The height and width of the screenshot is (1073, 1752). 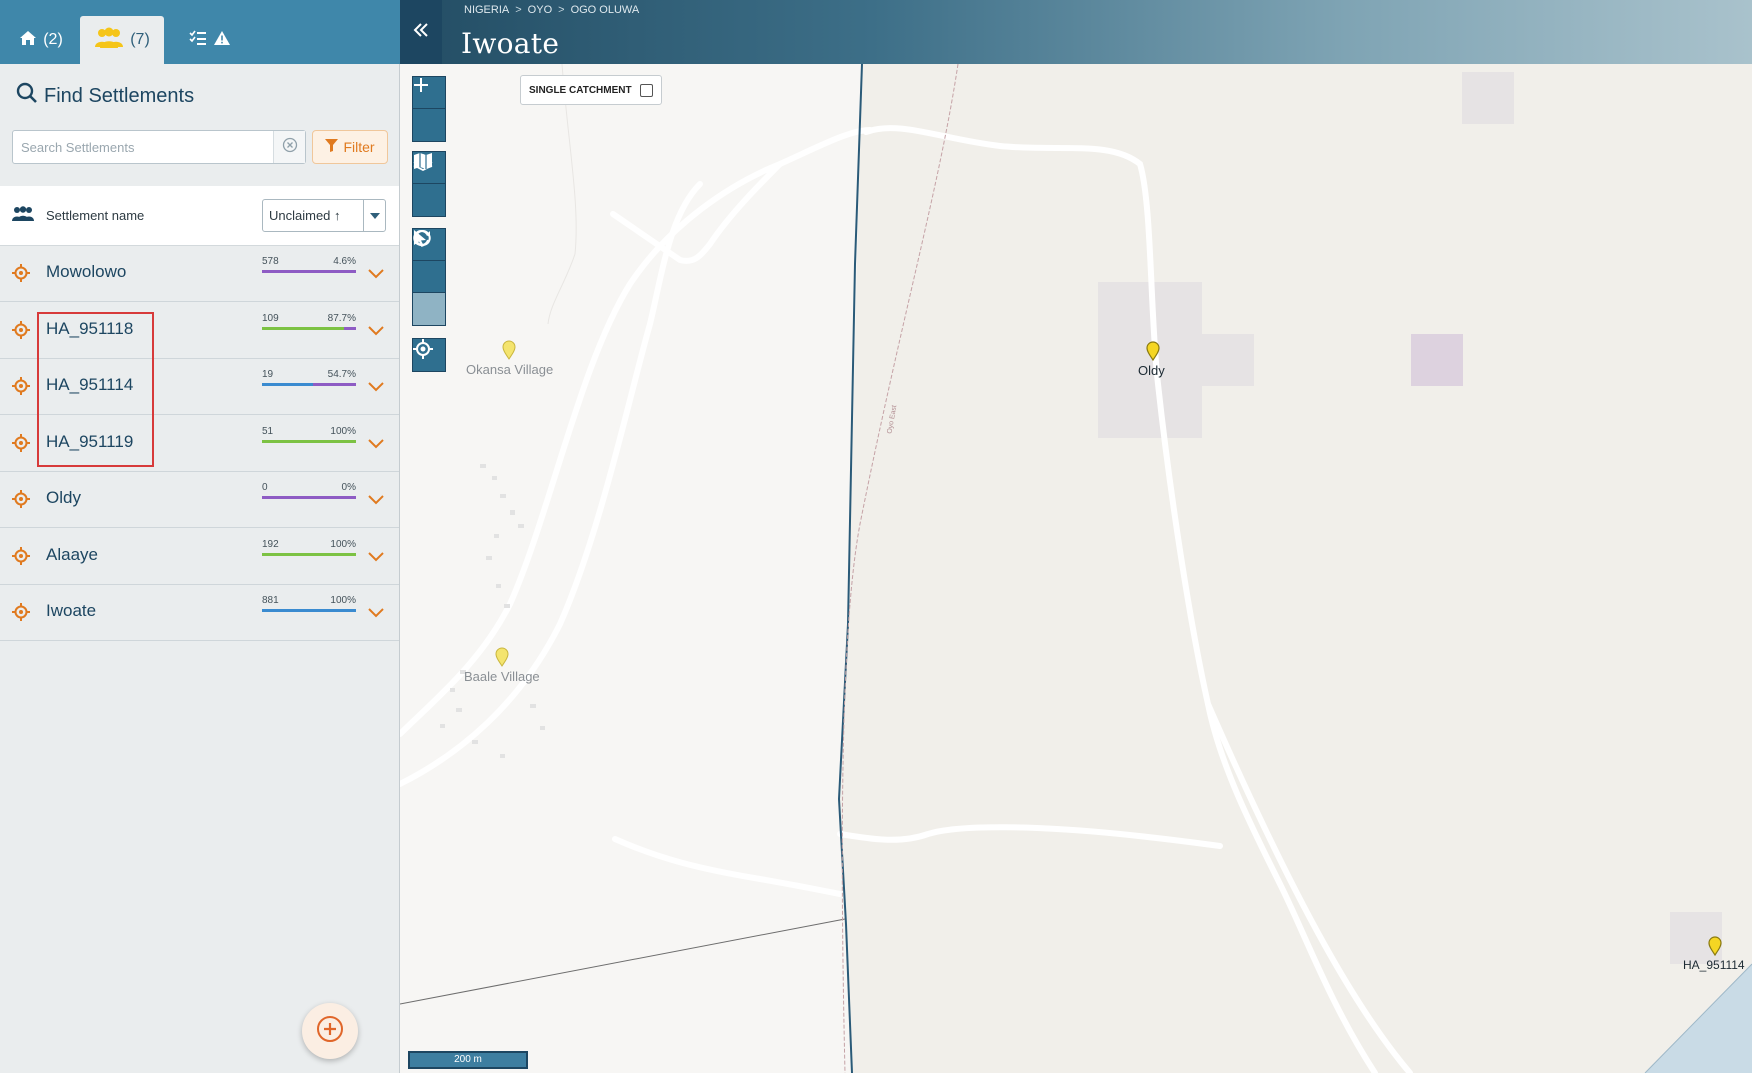 What do you see at coordinates (580, 90) in the screenshot?
I see `single-catchment-label: SINGLE CATCHMENT` at bounding box center [580, 90].